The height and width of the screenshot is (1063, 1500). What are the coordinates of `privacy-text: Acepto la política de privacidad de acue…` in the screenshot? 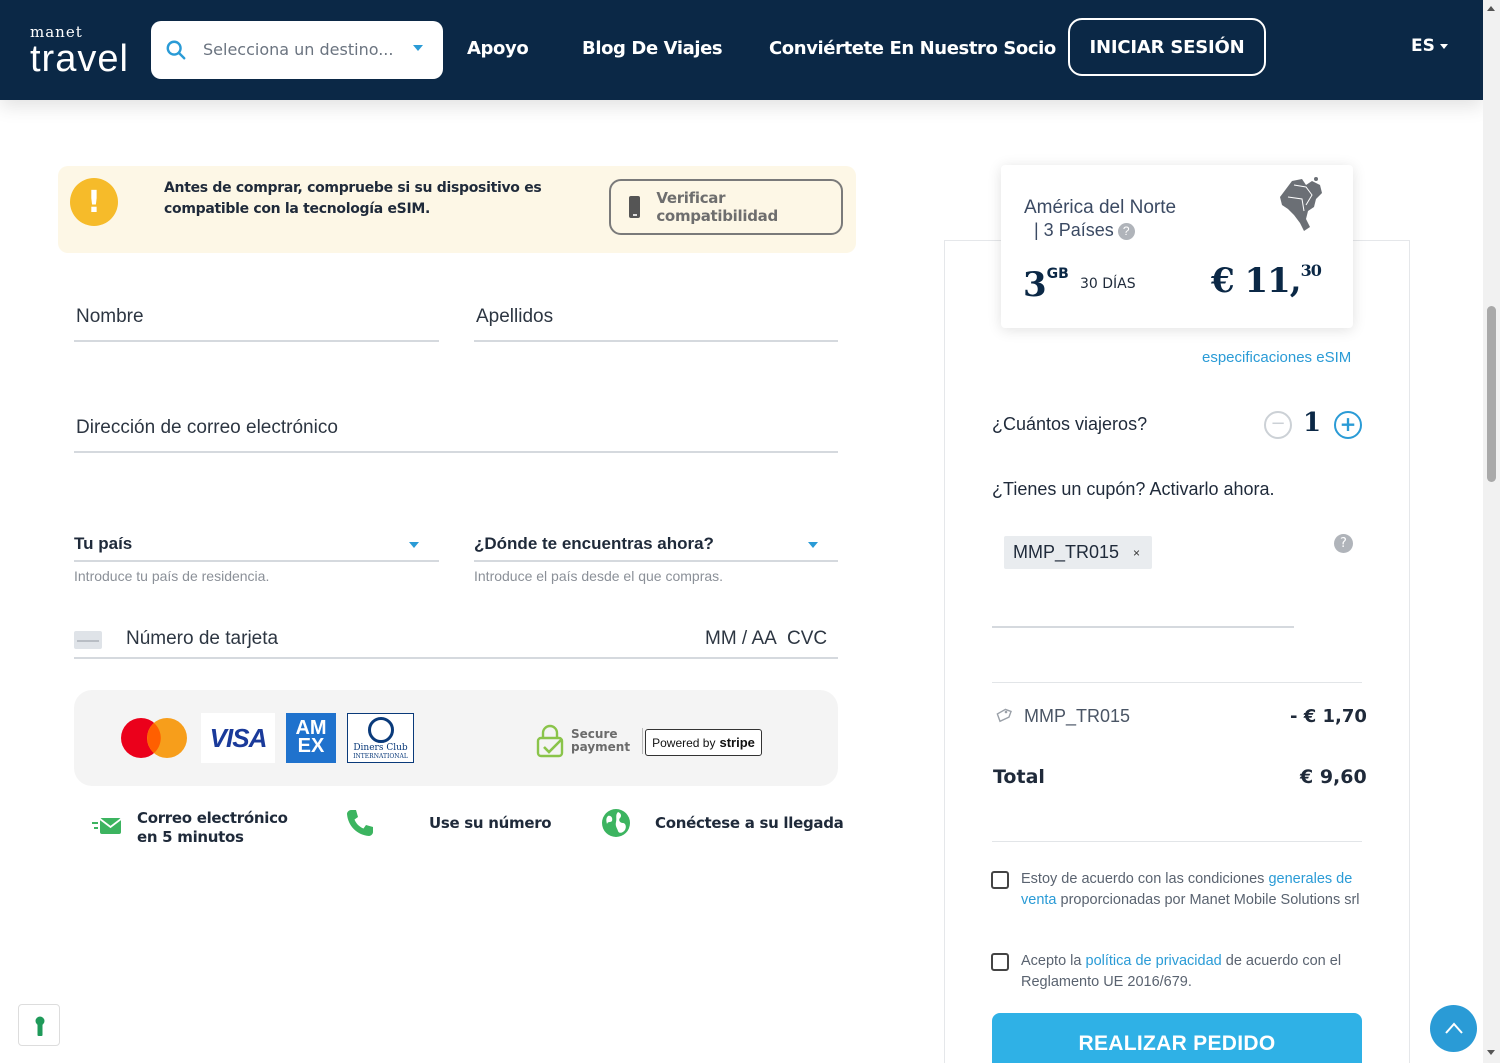 It's located at (1193, 972).